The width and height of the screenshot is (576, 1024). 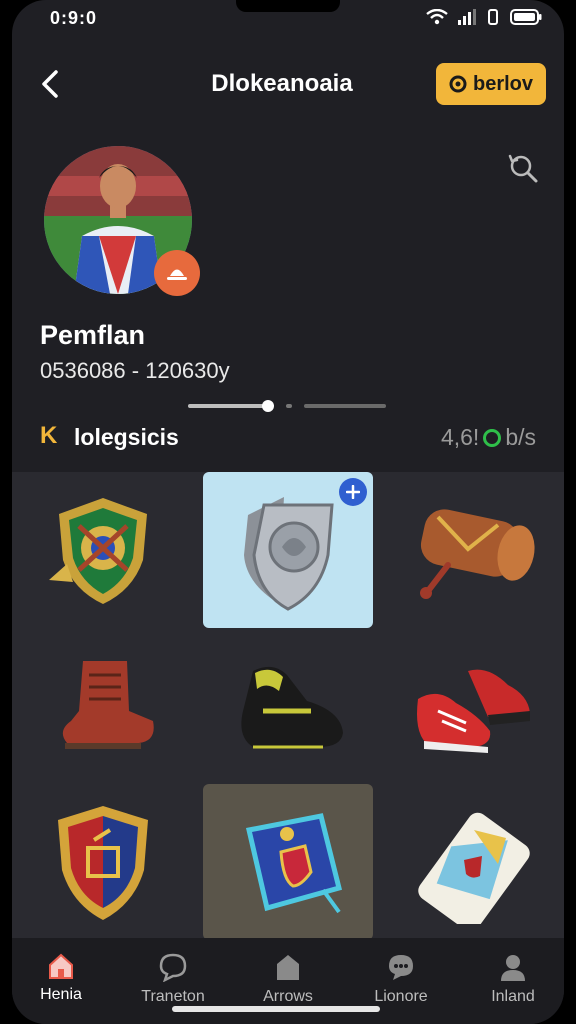 I want to click on nav-item-shop: Arrows, so click(x=288, y=979).